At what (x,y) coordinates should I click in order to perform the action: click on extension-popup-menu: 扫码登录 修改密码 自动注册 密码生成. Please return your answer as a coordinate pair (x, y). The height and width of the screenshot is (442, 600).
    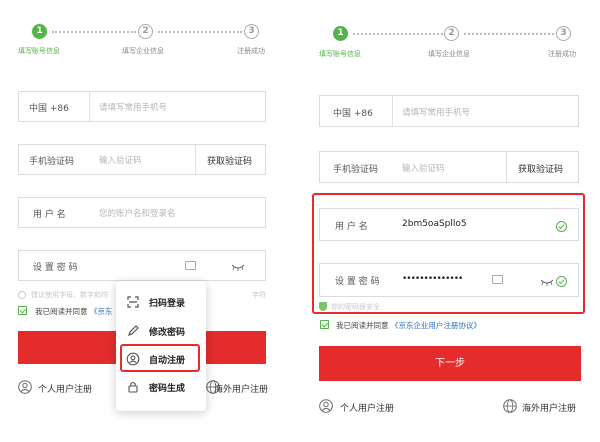
    Looking at the image, I should click on (161, 346).